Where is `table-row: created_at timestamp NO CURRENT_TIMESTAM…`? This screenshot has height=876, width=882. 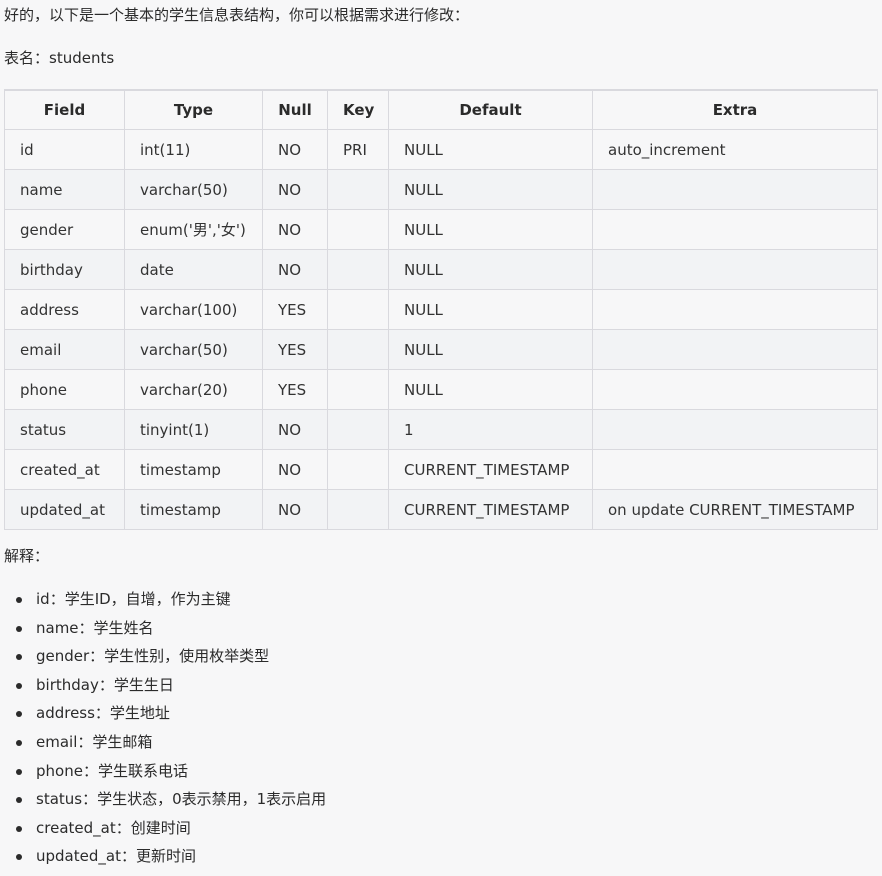
table-row: created_at timestamp NO CURRENT_TIMESTAM… is located at coordinates (441, 469).